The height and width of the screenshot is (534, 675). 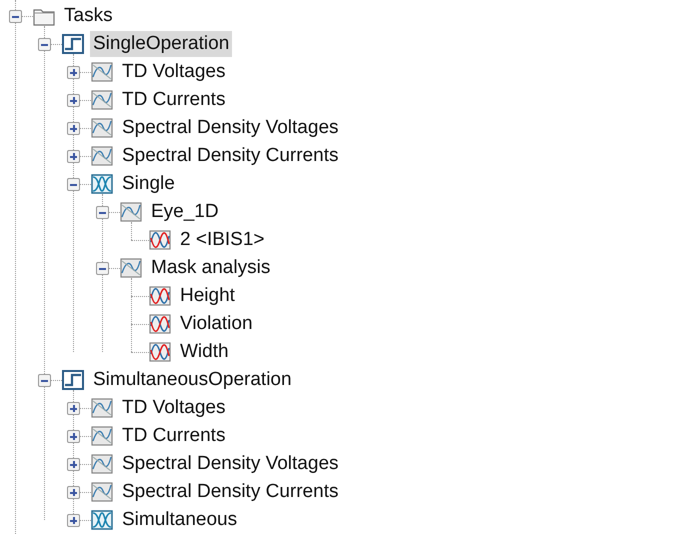 I want to click on tree-item-label: Width, so click(x=204, y=352).